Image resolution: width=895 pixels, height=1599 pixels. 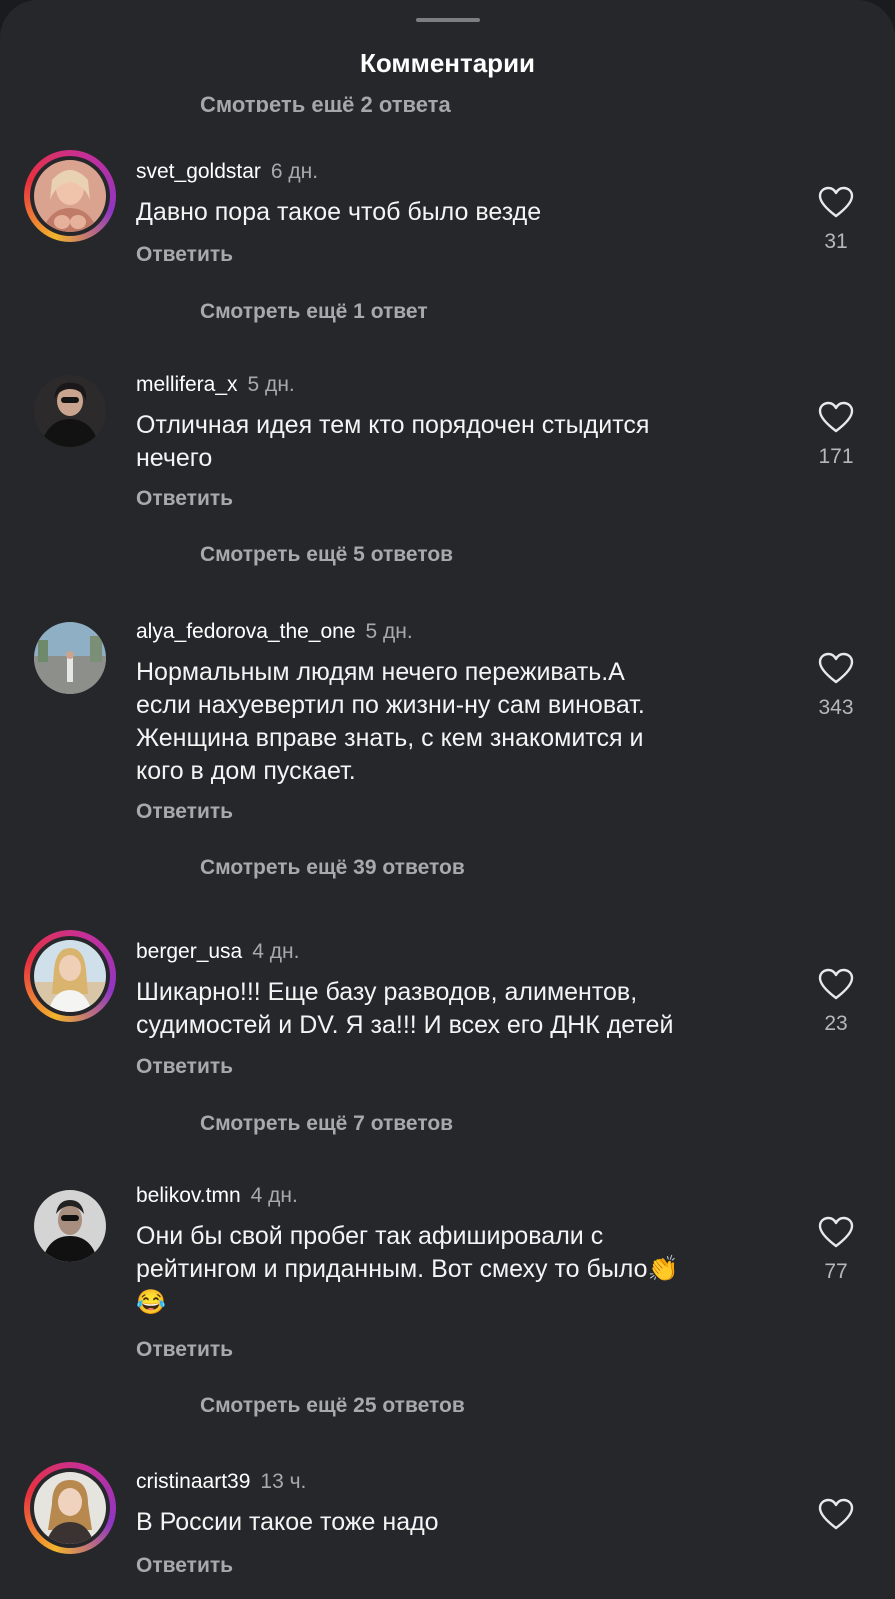 What do you see at coordinates (370, 1236) in the screenshot?
I see `comment-text-line: Они бы свой пробег так афишировали с` at bounding box center [370, 1236].